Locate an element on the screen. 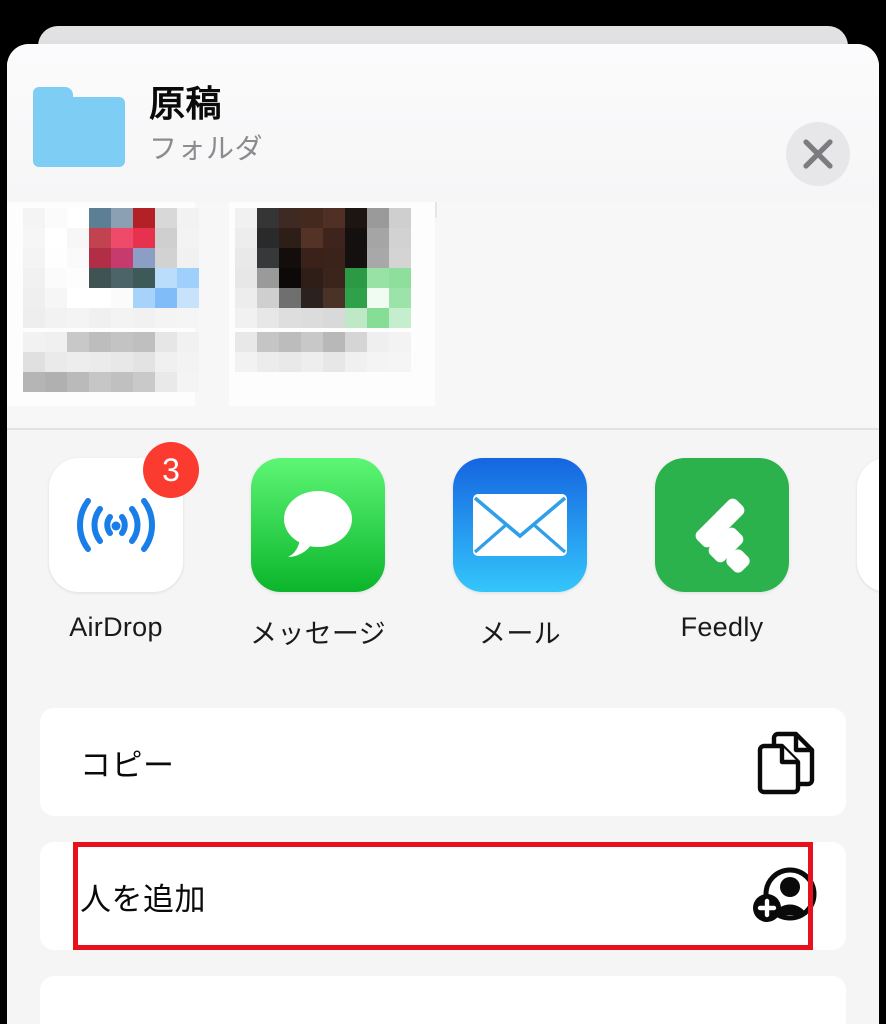 The width and height of the screenshot is (886, 1024). share-target-mail: メール is located at coordinates (520, 554).